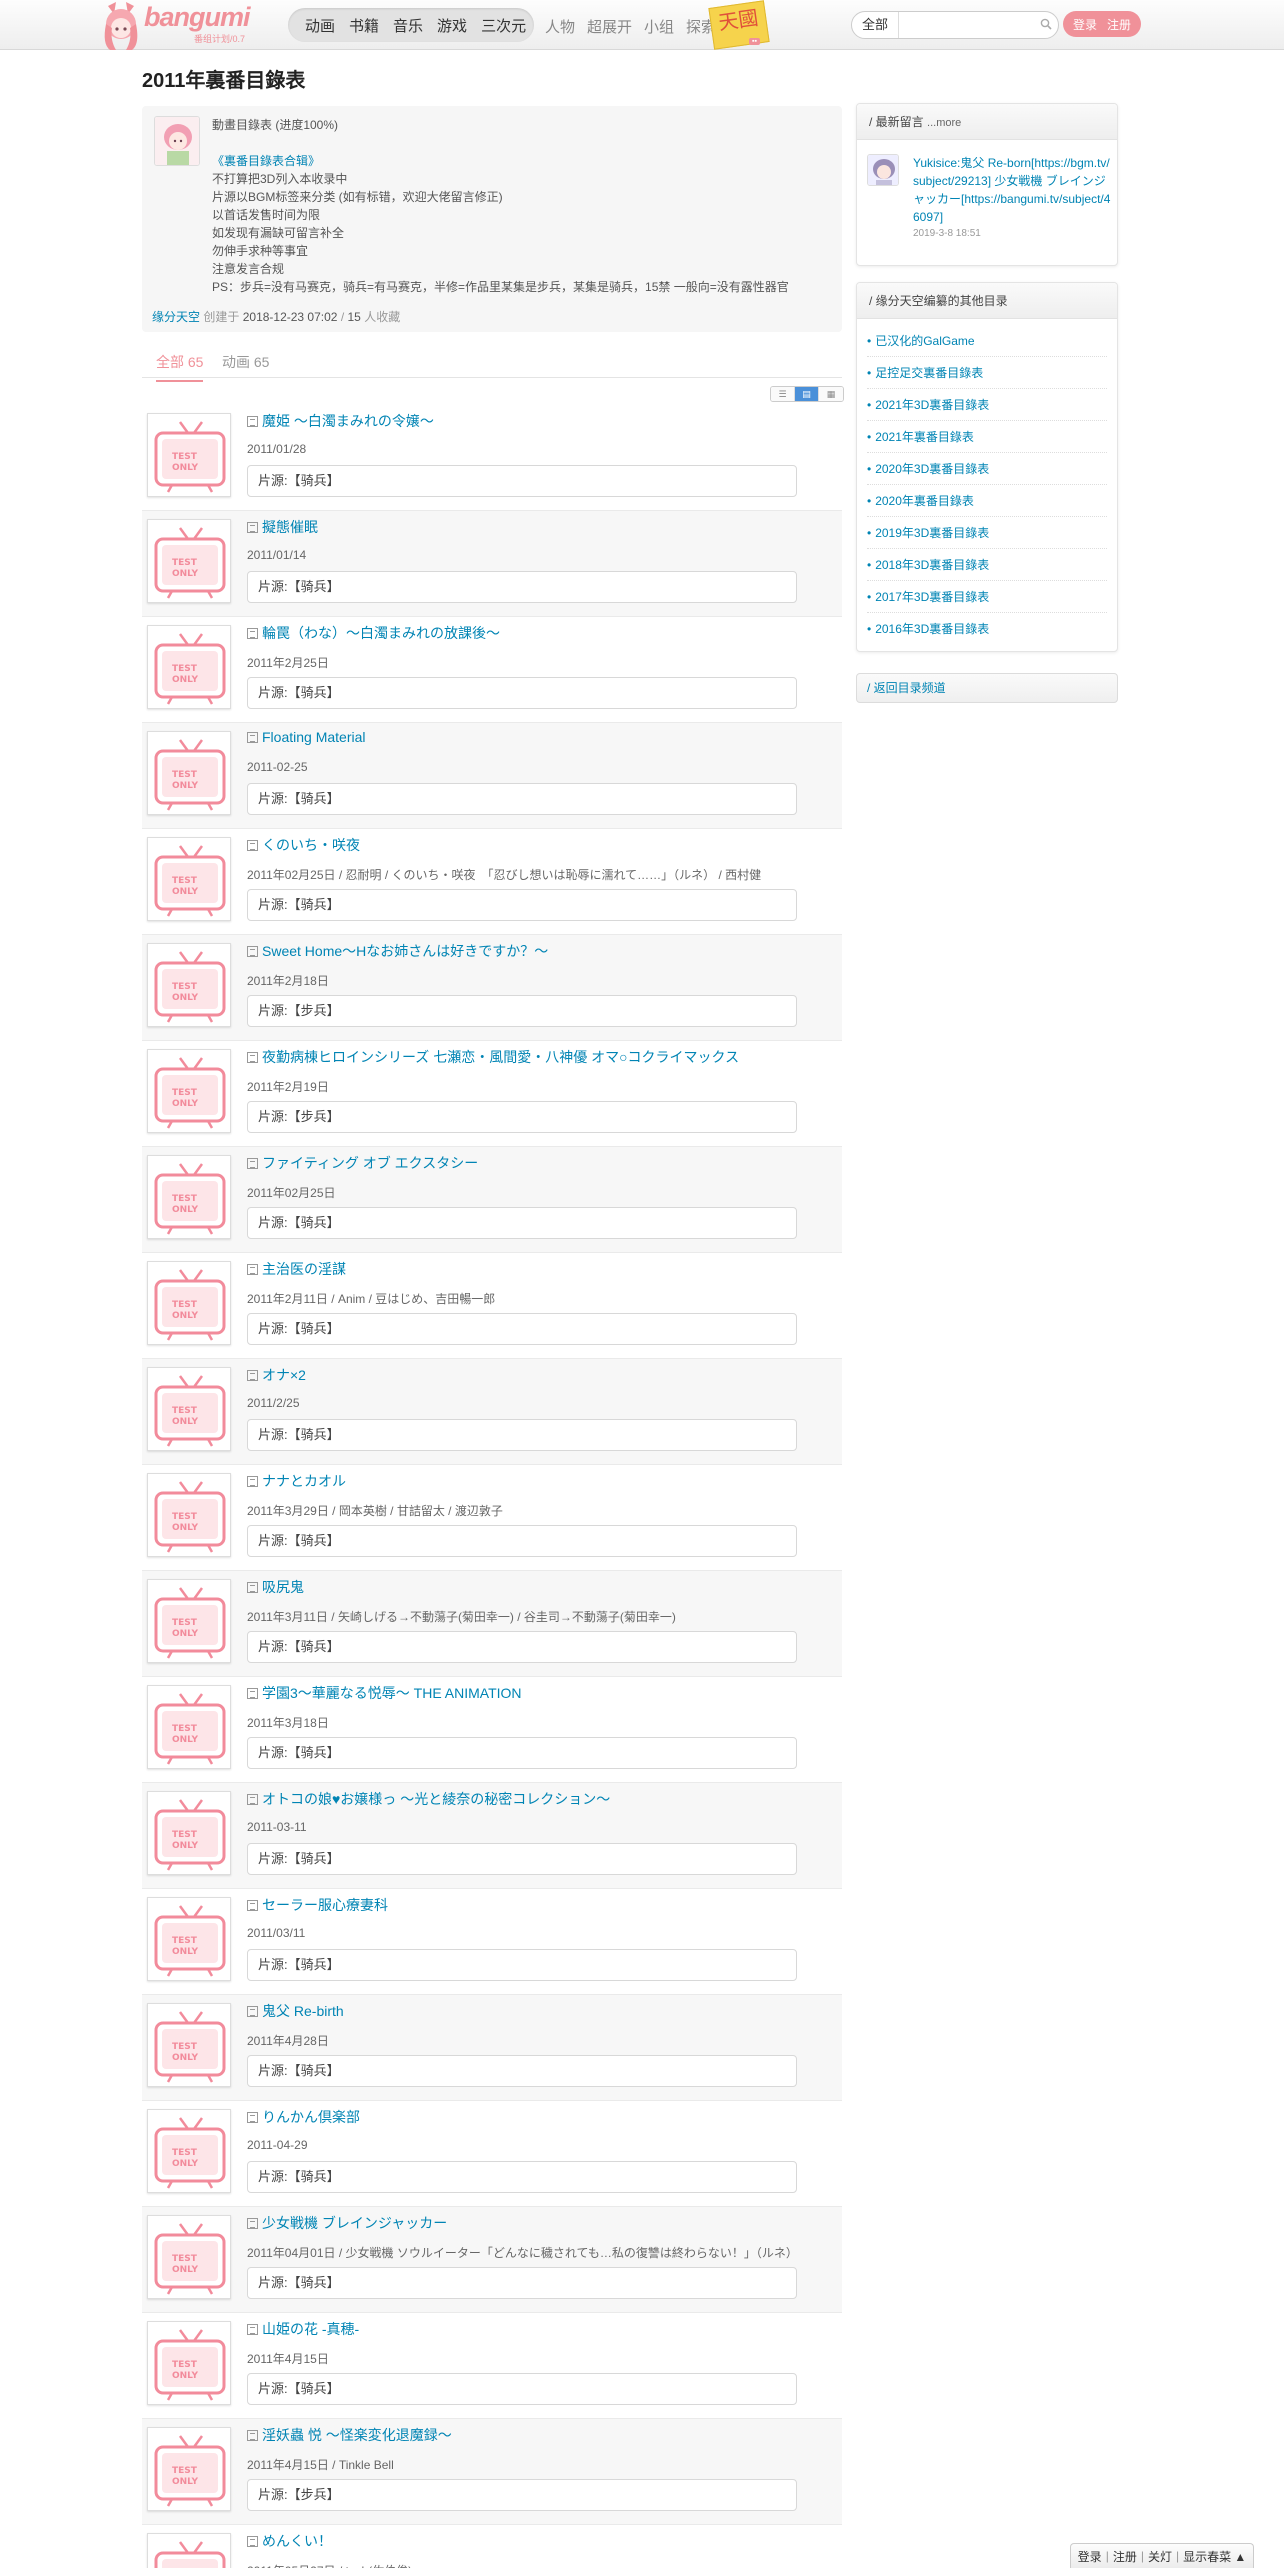 The image size is (1284, 2568). Describe the element at coordinates (311, 845) in the screenshot. I see `item-title-link: くのいち・咲夜` at that location.